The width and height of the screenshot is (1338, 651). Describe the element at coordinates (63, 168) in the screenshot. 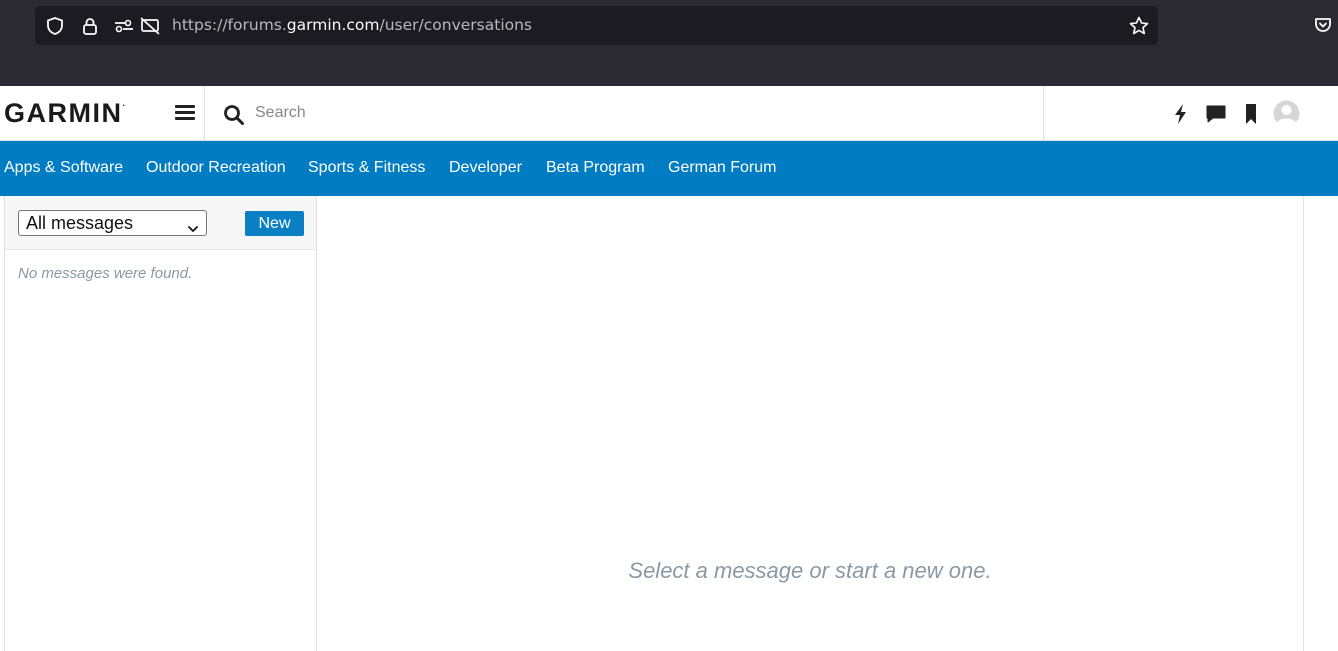

I see `nav-item-apps-software: Apps & Software` at that location.